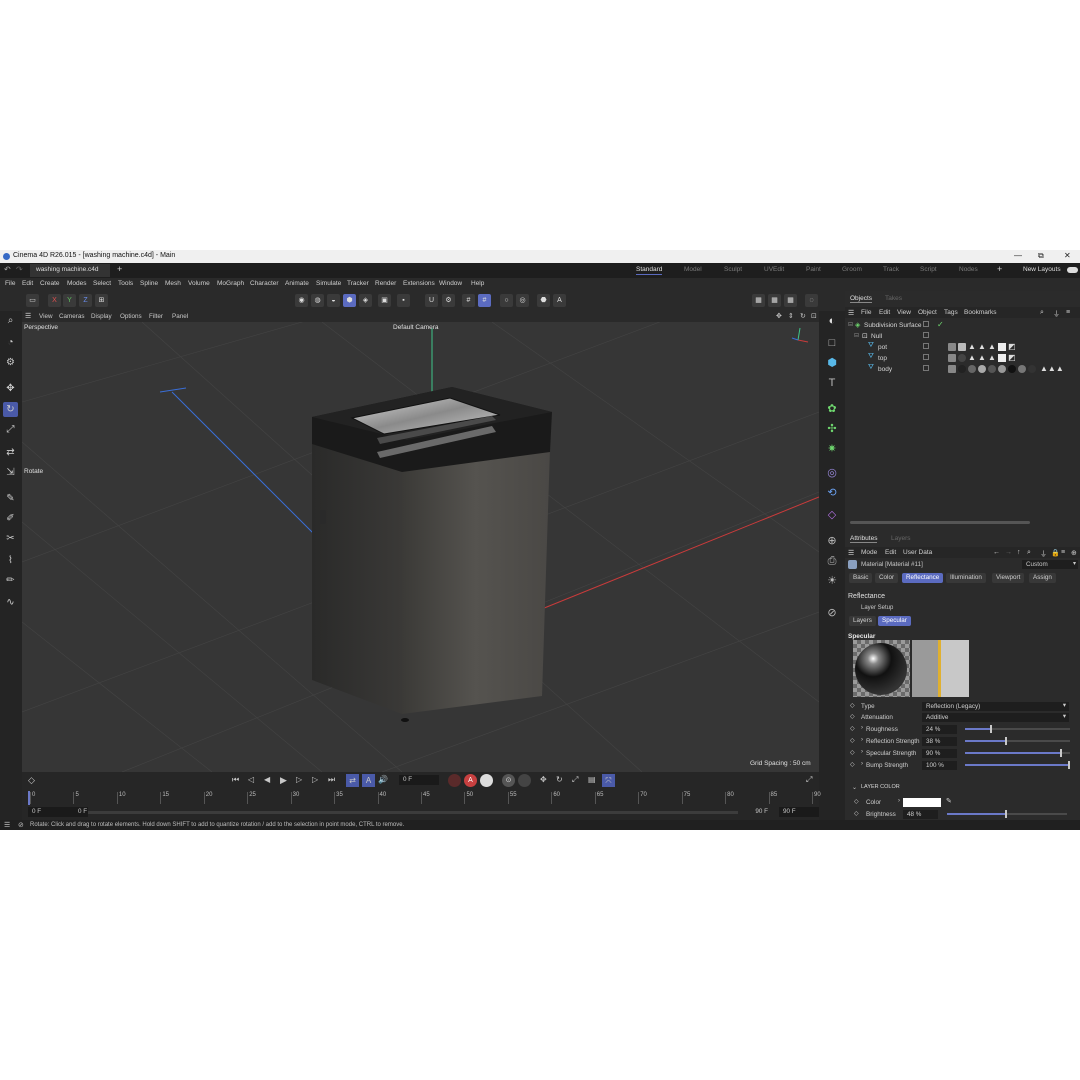 The height and width of the screenshot is (1080, 1080). What do you see at coordinates (156, 316) in the screenshot?
I see `viewport-menu-filter: Filter` at bounding box center [156, 316].